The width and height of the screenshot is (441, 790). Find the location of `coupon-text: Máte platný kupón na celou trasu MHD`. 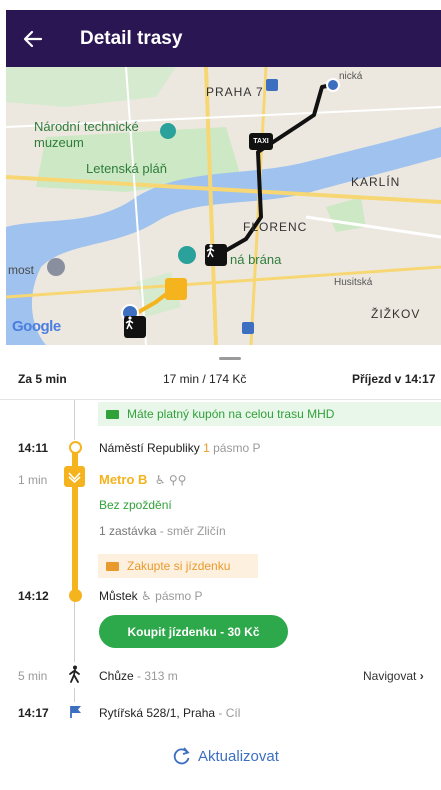

coupon-text: Máte platný kupón na celou trasu MHD is located at coordinates (231, 414).